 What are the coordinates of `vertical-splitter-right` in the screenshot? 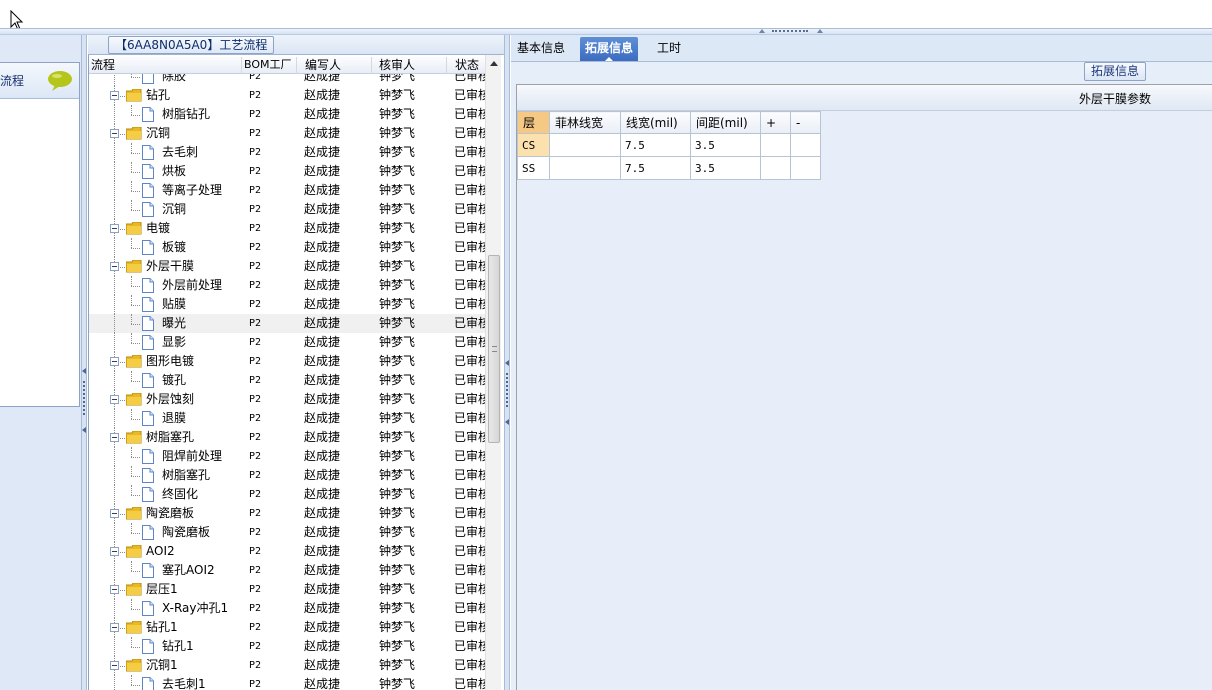 It's located at (507, 362).